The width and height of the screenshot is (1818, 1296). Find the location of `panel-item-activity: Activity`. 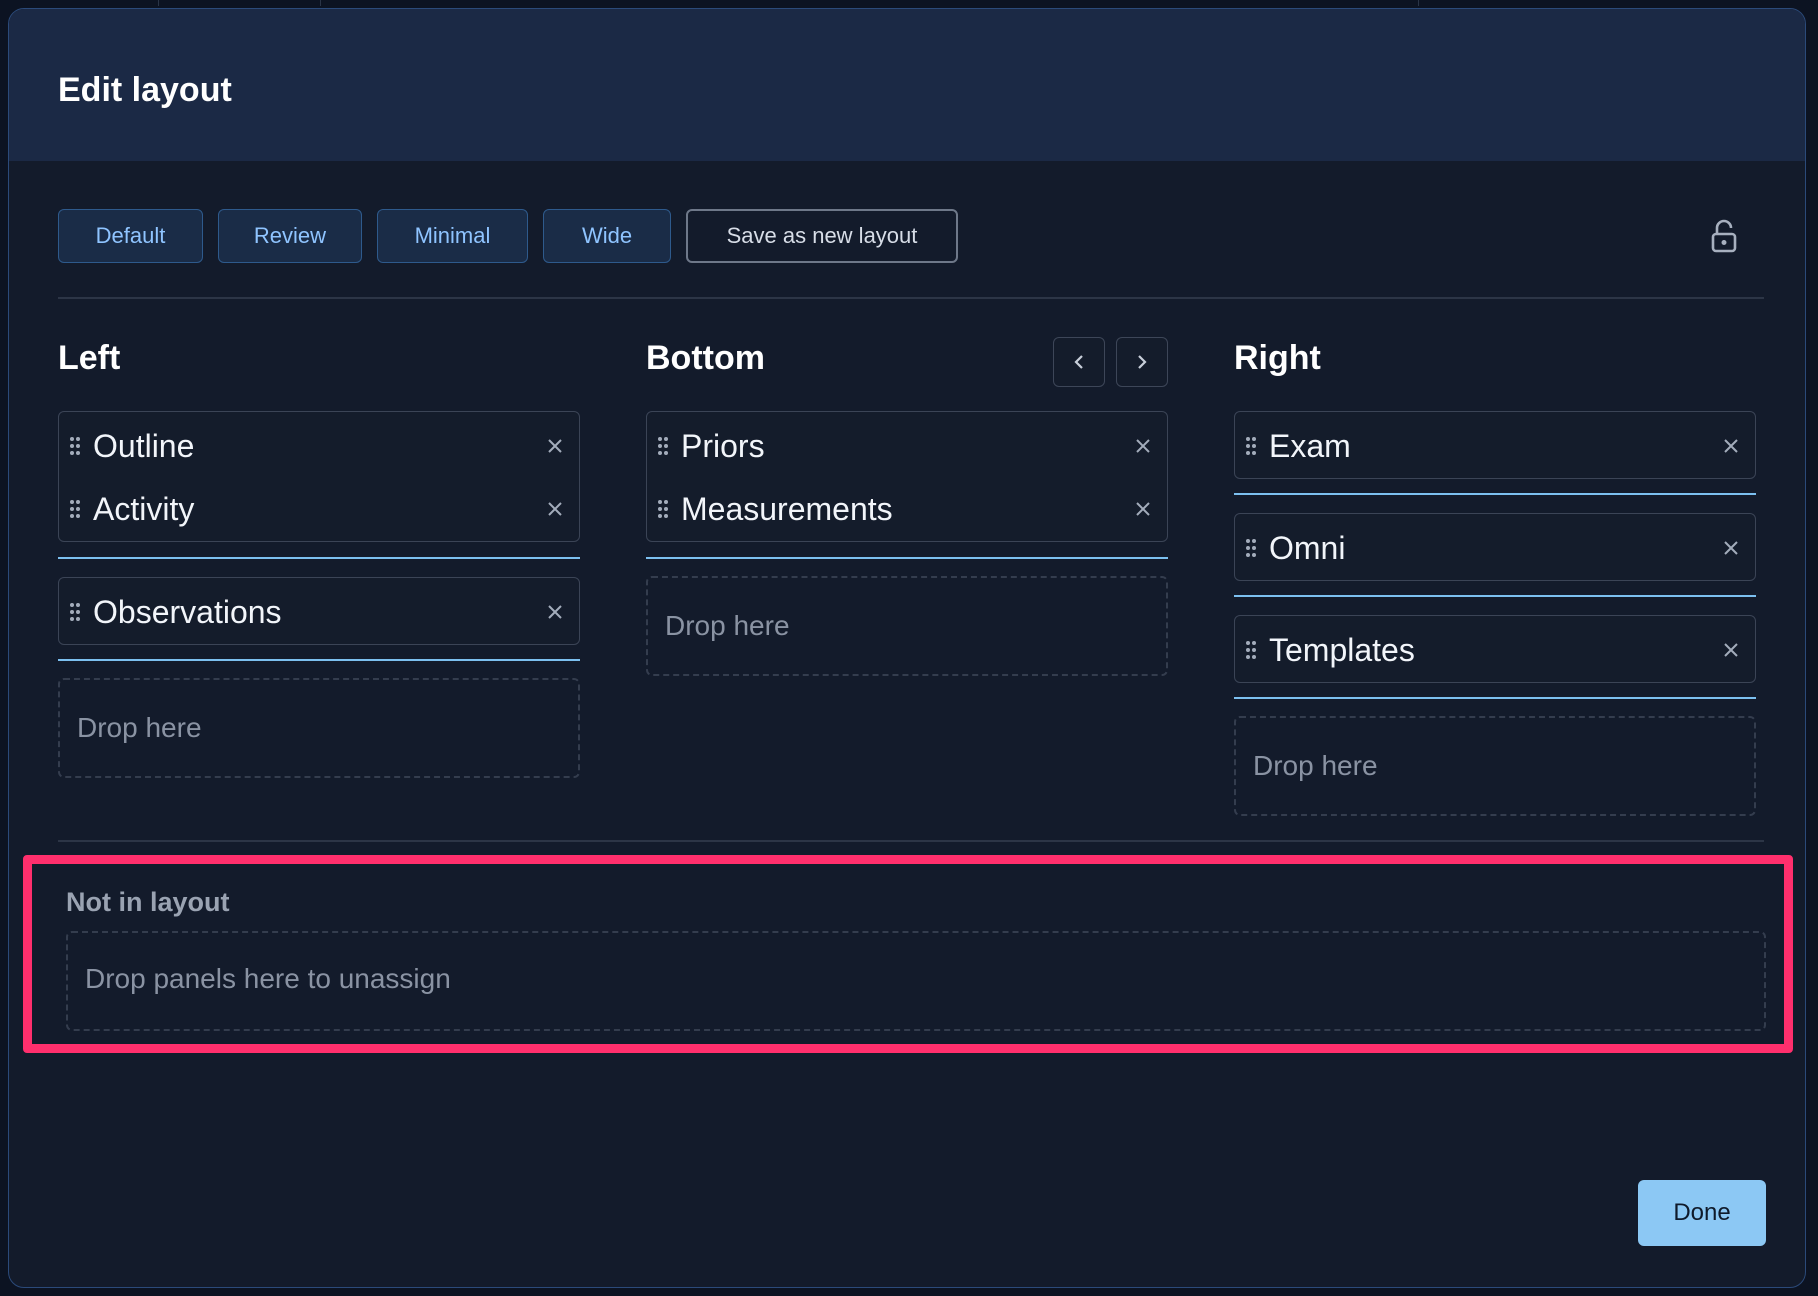

panel-item-activity: Activity is located at coordinates (319, 509).